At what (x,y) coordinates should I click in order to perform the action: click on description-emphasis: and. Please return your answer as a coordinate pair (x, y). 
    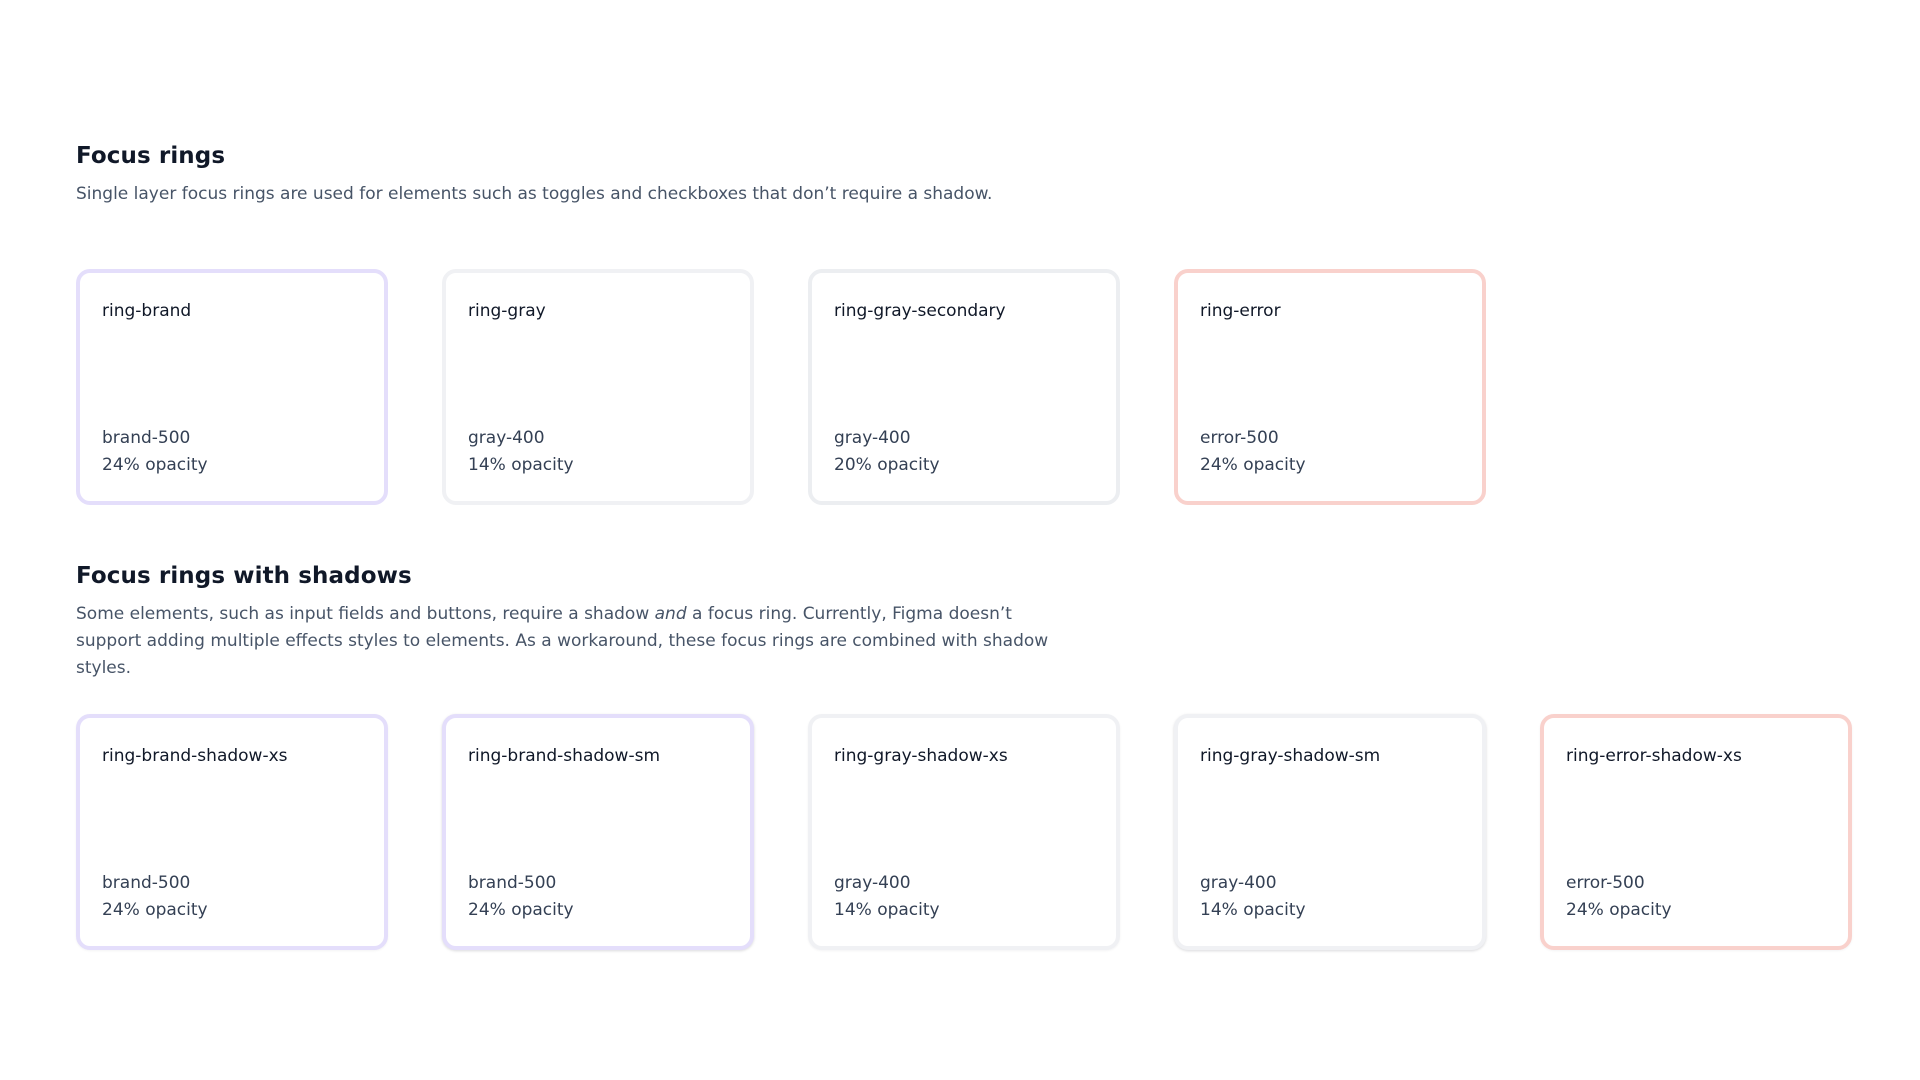
    Looking at the image, I should click on (670, 614).